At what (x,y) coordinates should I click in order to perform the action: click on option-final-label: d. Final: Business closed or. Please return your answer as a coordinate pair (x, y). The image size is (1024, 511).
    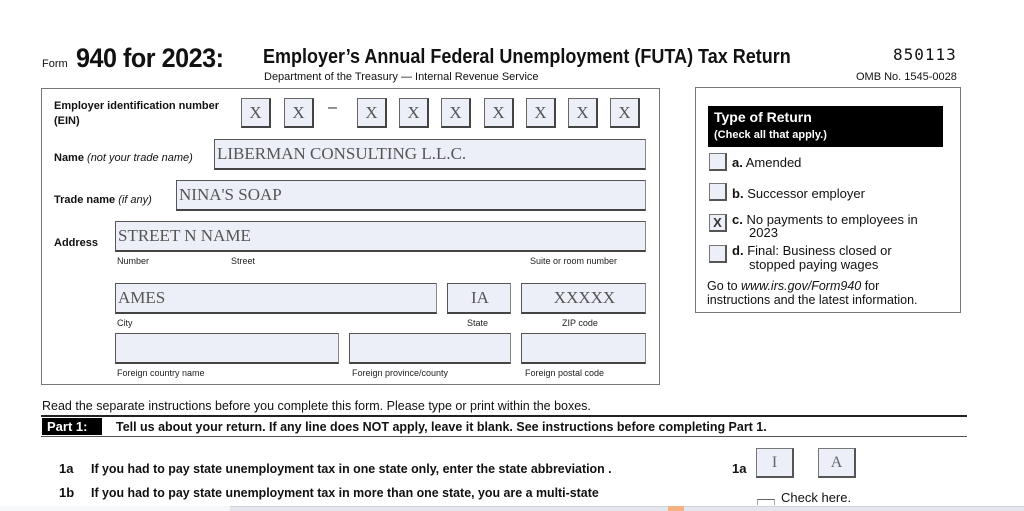
    Looking at the image, I should click on (812, 250).